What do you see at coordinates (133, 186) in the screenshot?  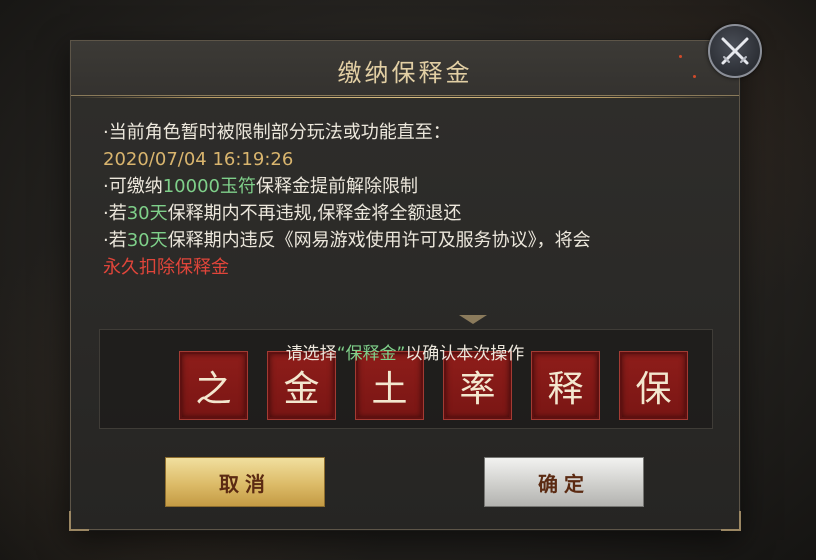 I see `info-text-segment: ·可缴纳` at bounding box center [133, 186].